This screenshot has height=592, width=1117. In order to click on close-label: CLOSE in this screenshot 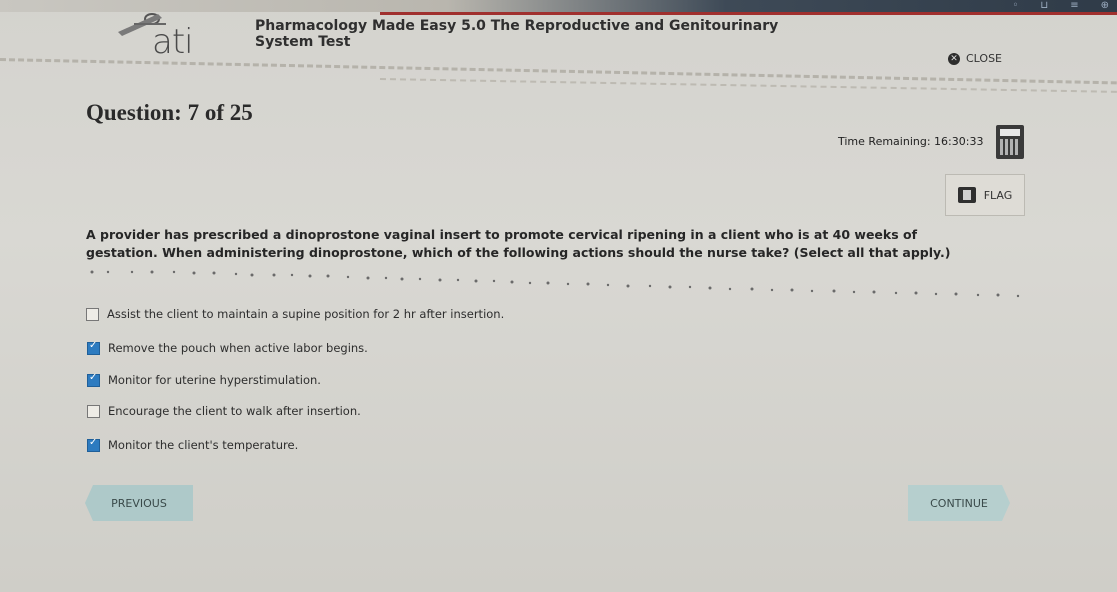, I will do `click(984, 58)`.